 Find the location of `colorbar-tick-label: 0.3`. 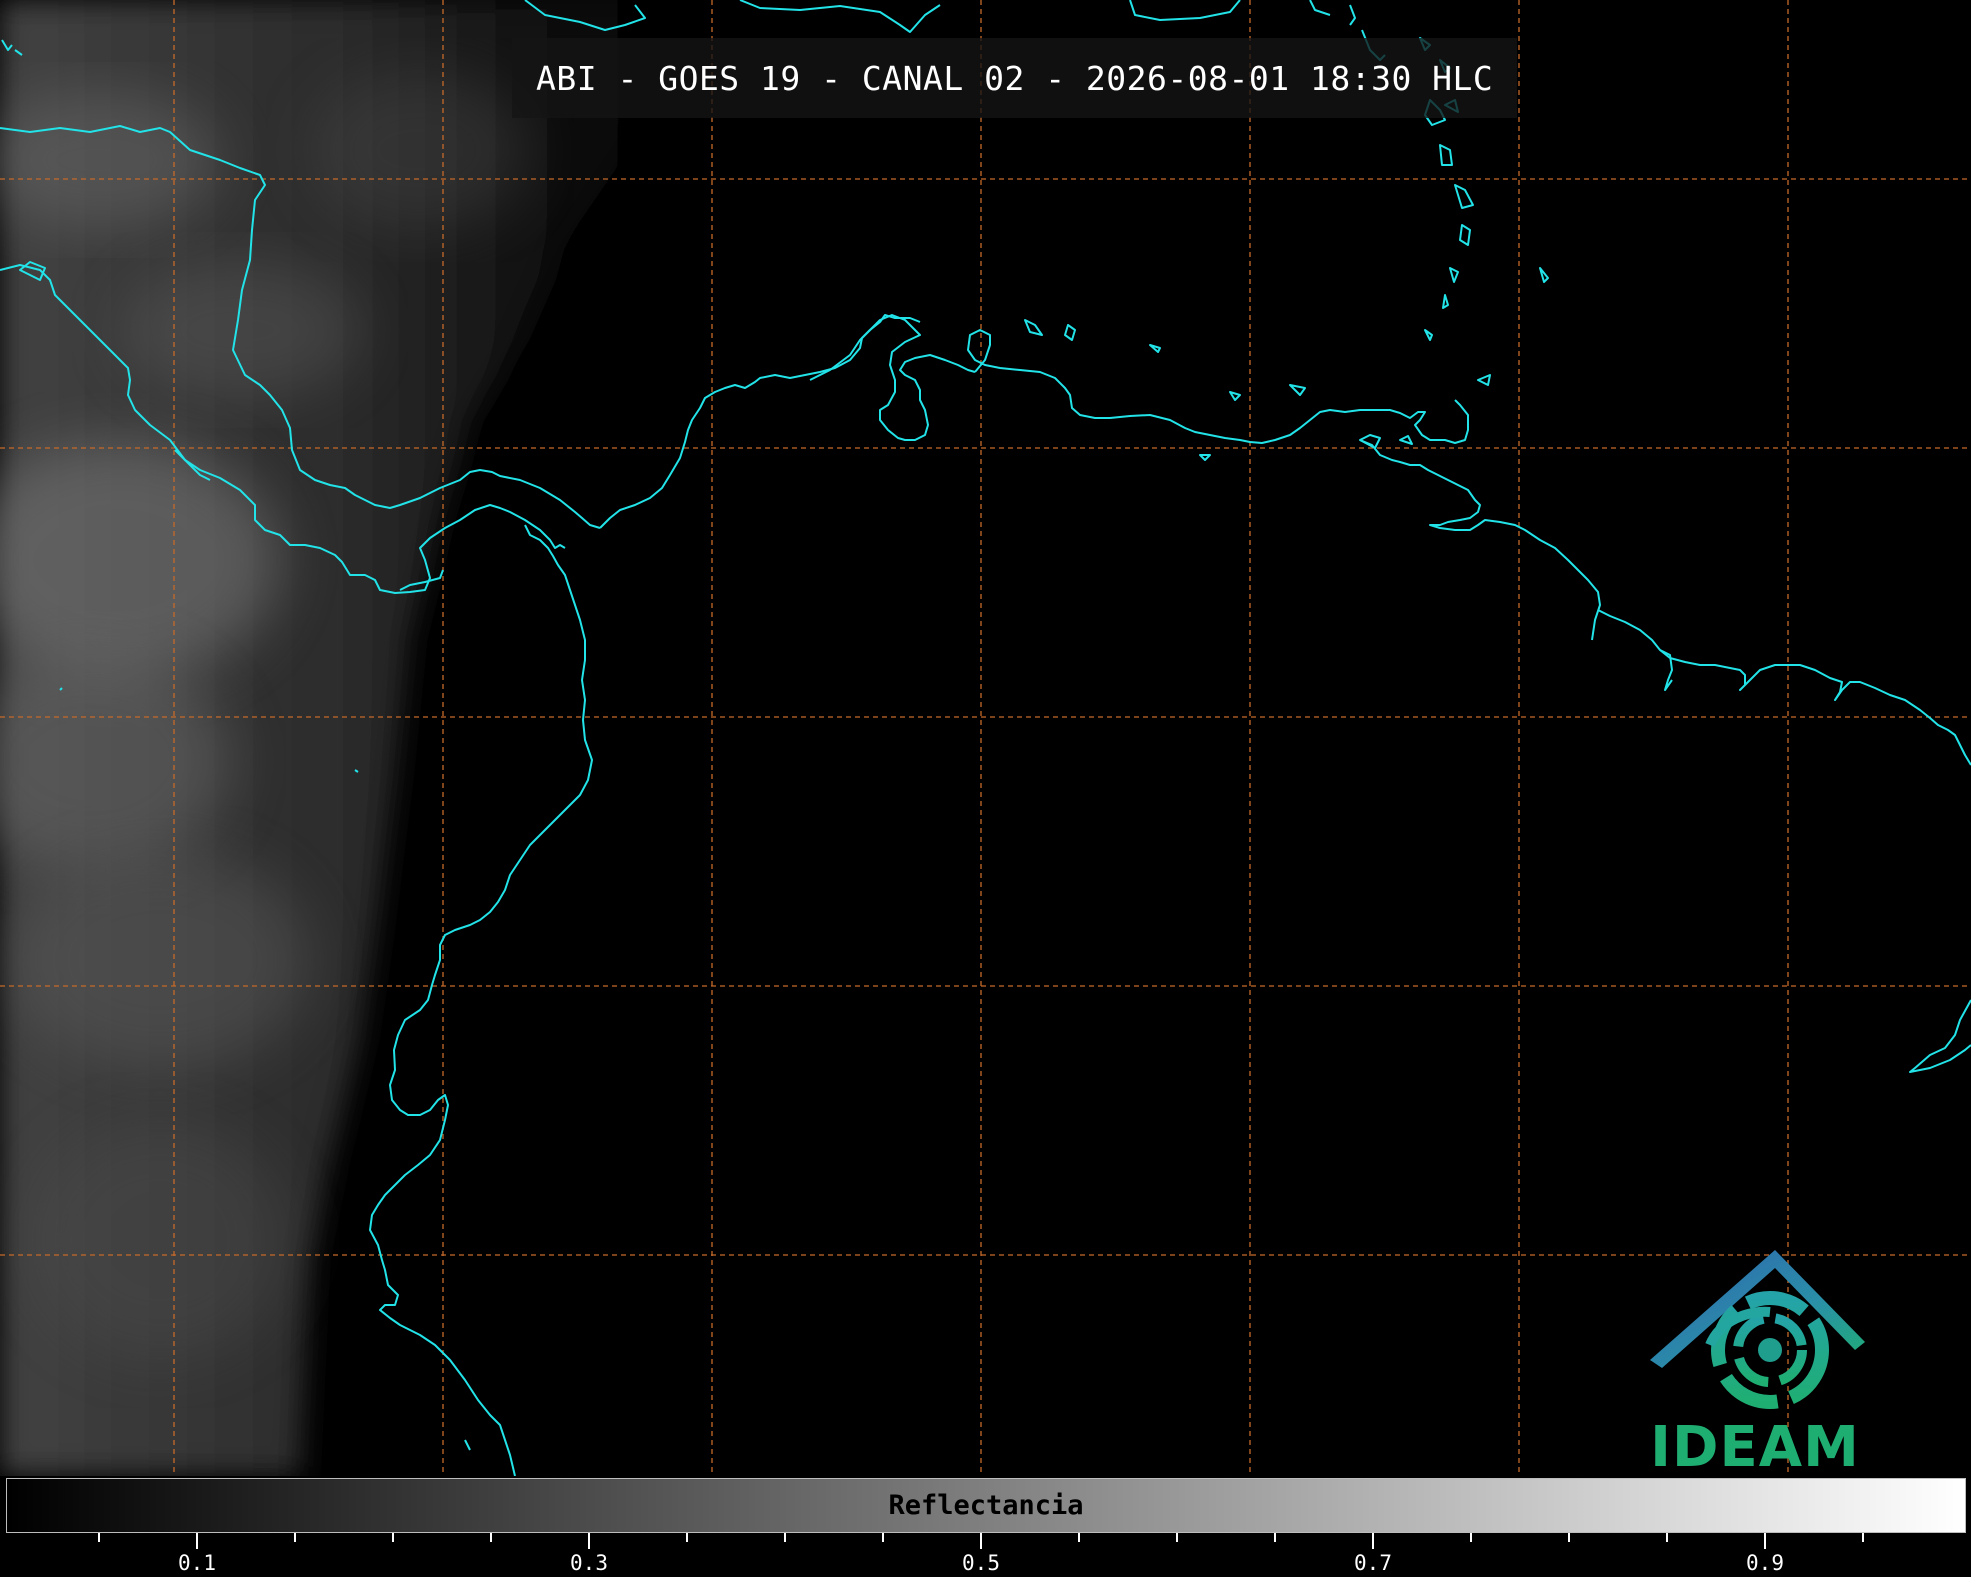

colorbar-tick-label: 0.3 is located at coordinates (589, 1563).